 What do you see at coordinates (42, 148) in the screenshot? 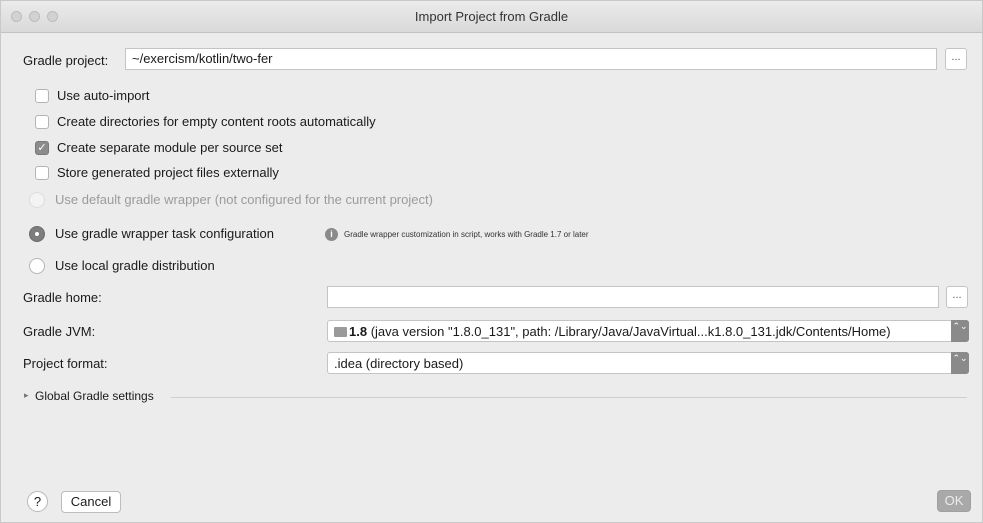
I see `separate-module-checkbox: ✓` at bounding box center [42, 148].